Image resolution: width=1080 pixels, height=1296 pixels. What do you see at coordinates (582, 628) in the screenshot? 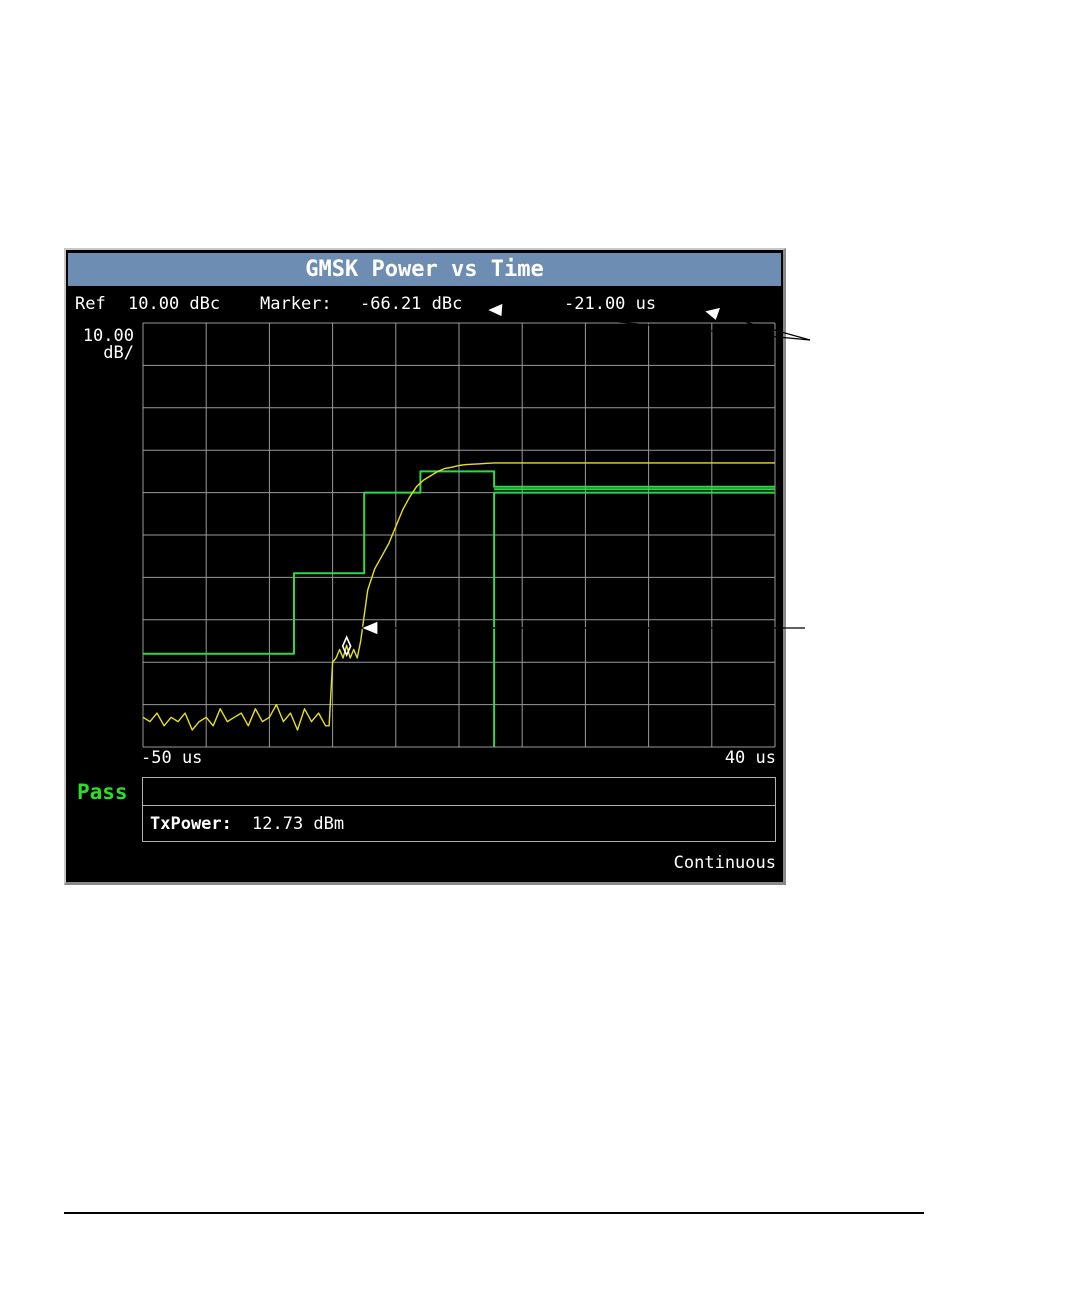
I see `marker-symbol-callout` at bounding box center [582, 628].